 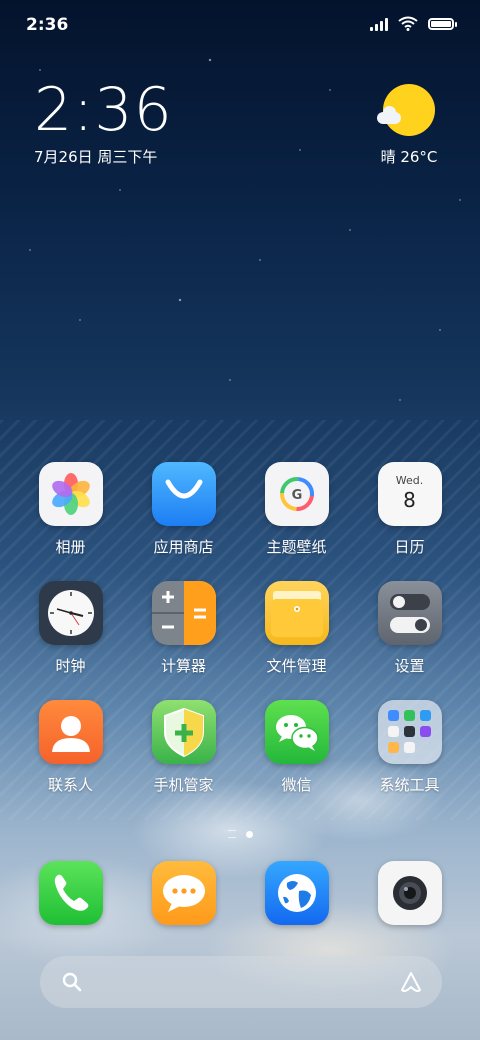 I want to click on weather-text: 晴 26°C, so click(x=409, y=157).